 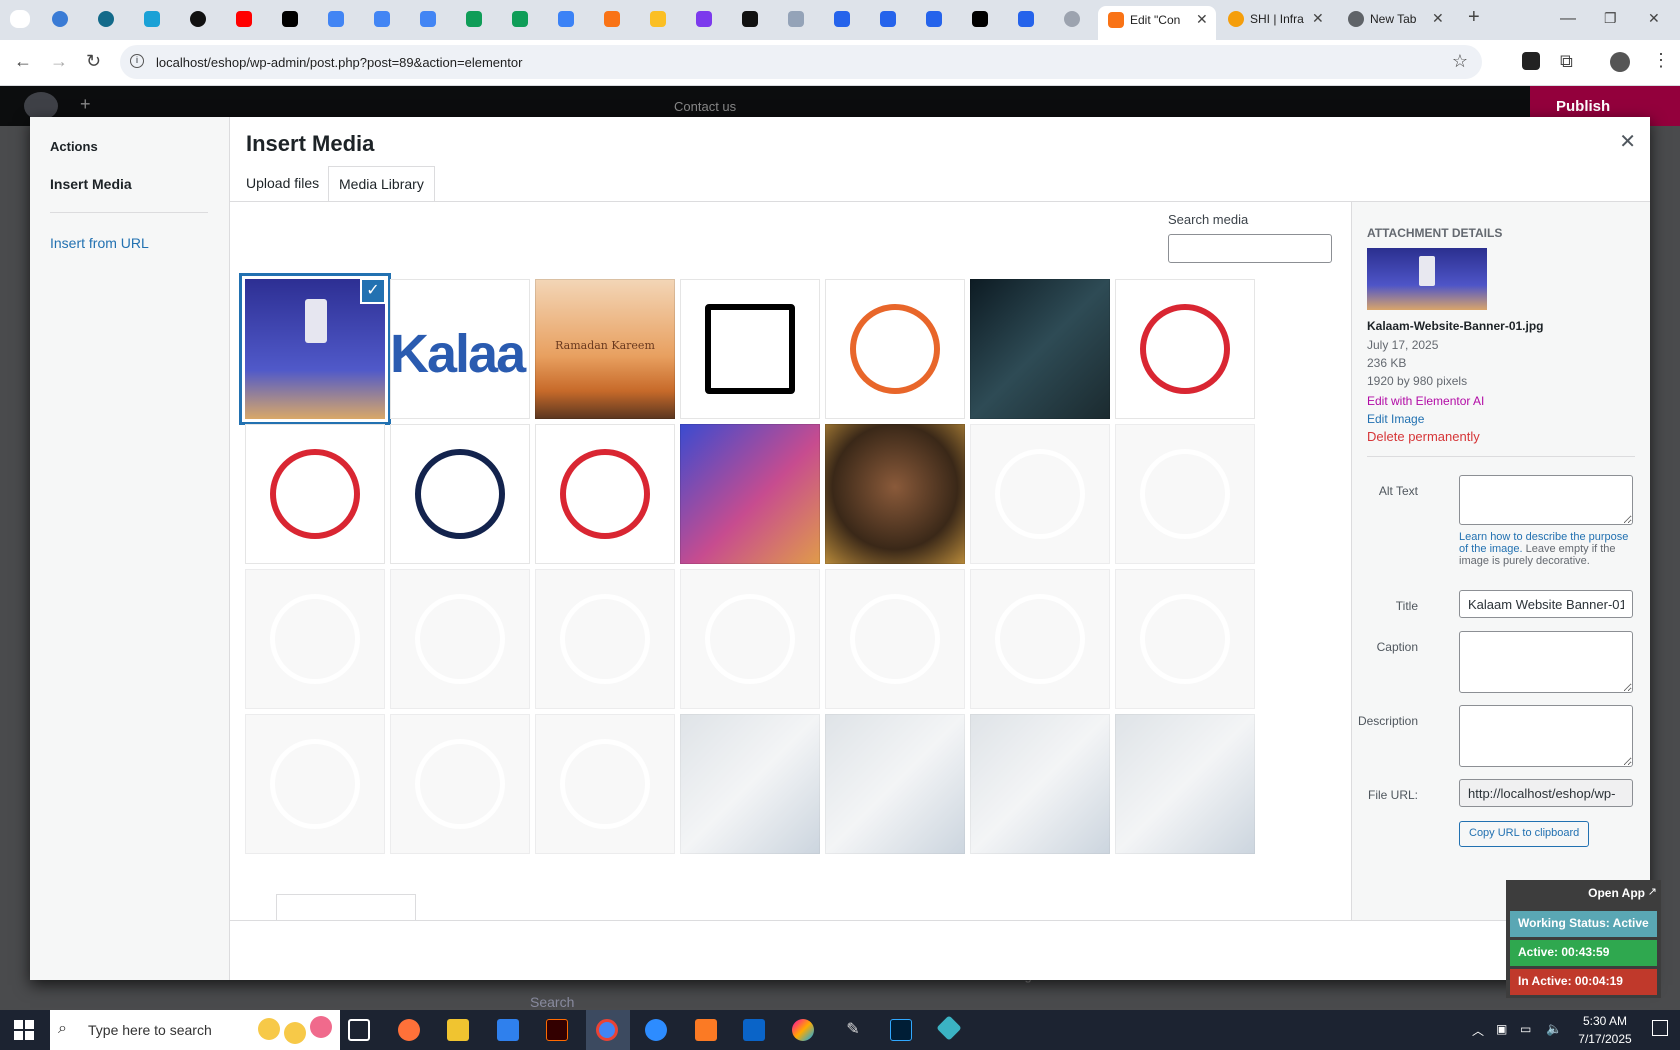 What do you see at coordinates (460, 349) in the screenshot?
I see `attachment-kalaam-logo: Kalaa` at bounding box center [460, 349].